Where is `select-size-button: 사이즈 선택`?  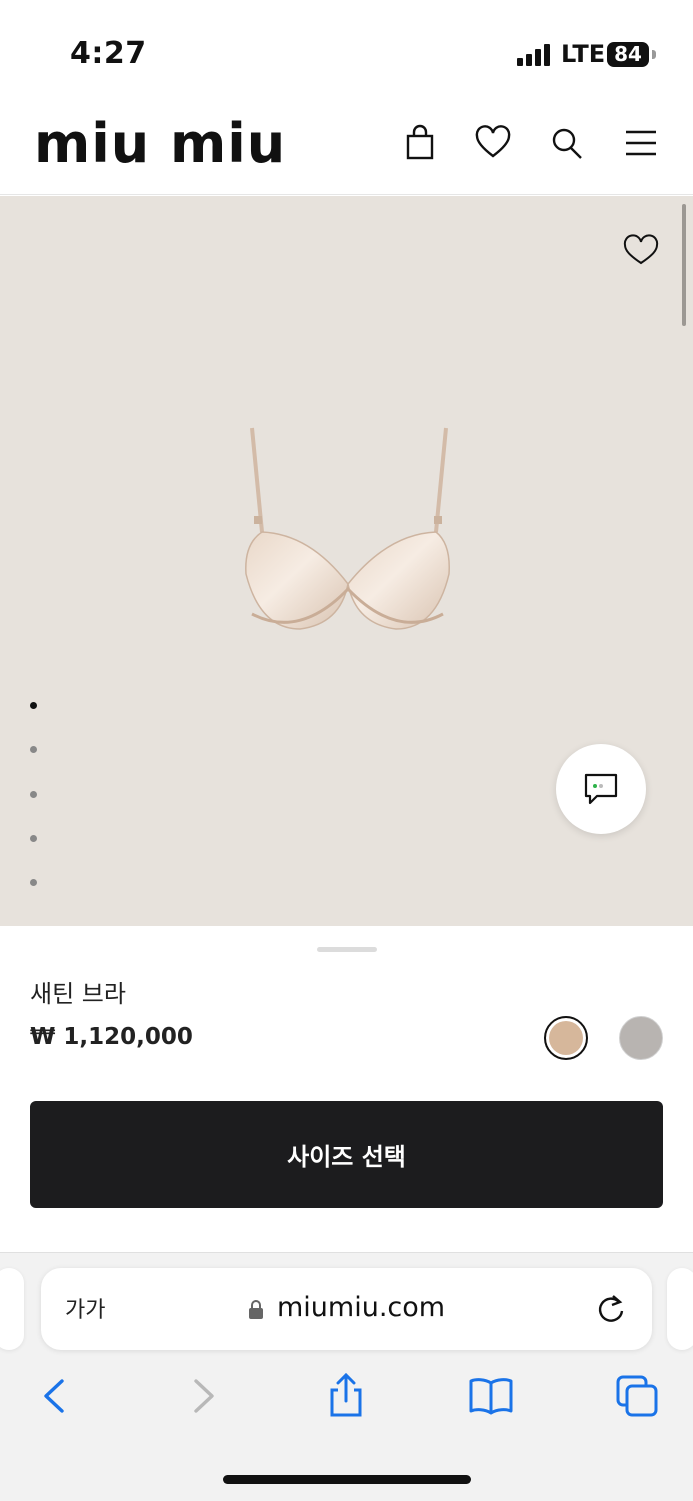 select-size-button: 사이즈 선택 is located at coordinates (346, 1154).